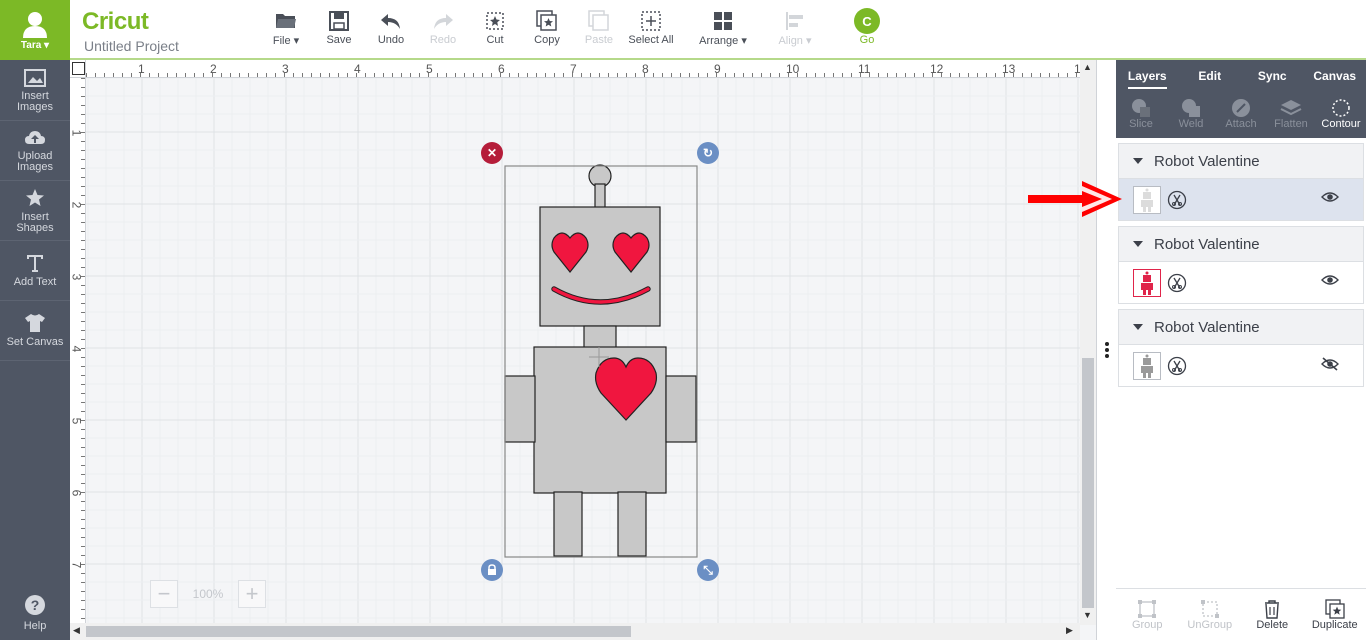 The height and width of the screenshot is (640, 1366). What do you see at coordinates (339, 21) in the screenshot?
I see `save-icon` at bounding box center [339, 21].